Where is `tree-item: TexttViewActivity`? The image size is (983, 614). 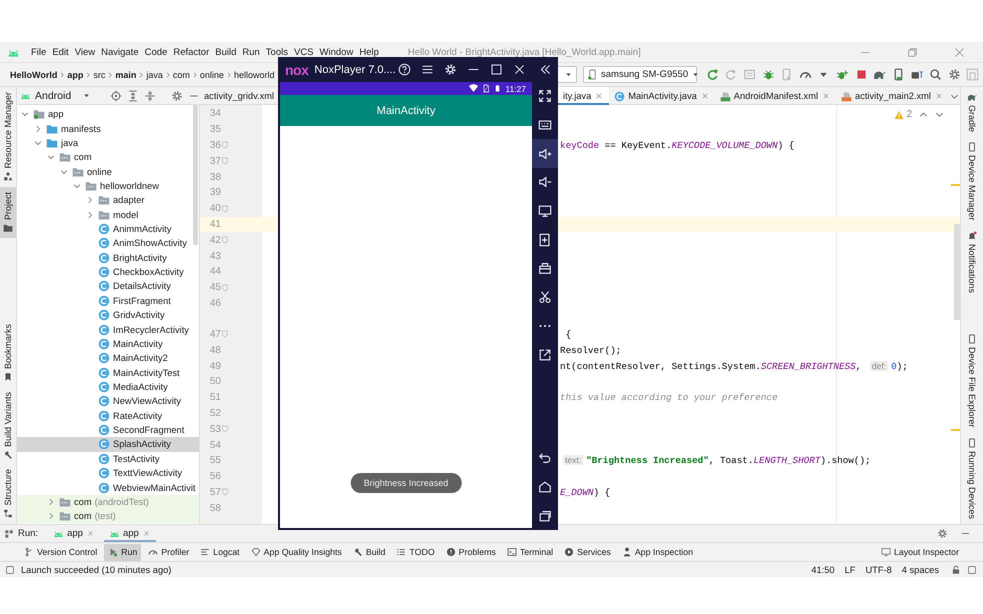 tree-item: TexttViewActivity is located at coordinates (108, 473).